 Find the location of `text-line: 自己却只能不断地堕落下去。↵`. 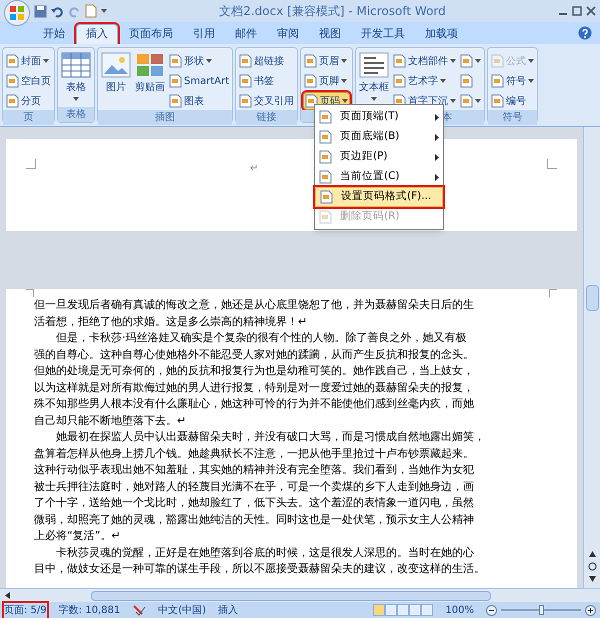

text-line: 自己却只能不断地堕落下去。↵ is located at coordinates (111, 420).